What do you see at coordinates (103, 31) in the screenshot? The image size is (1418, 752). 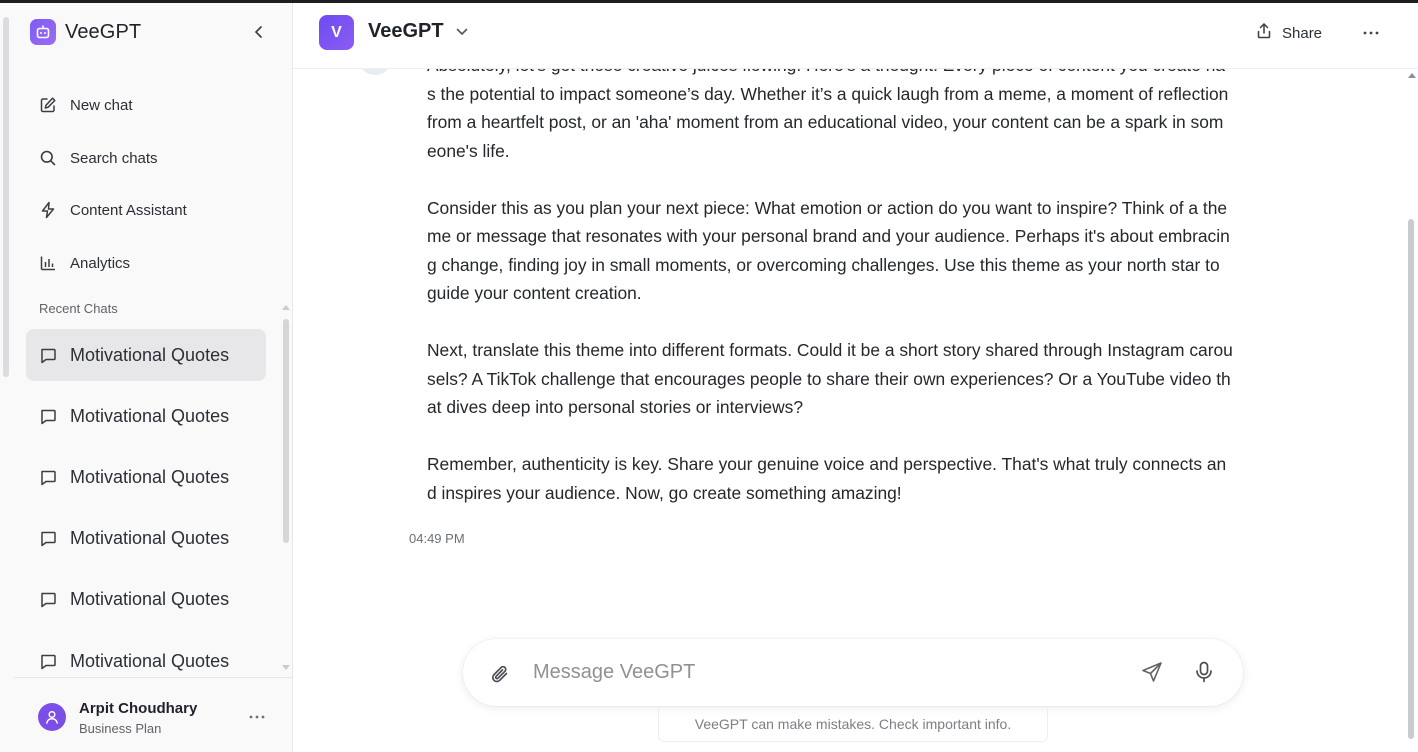 I see `app-name: VeeGPT` at bounding box center [103, 31].